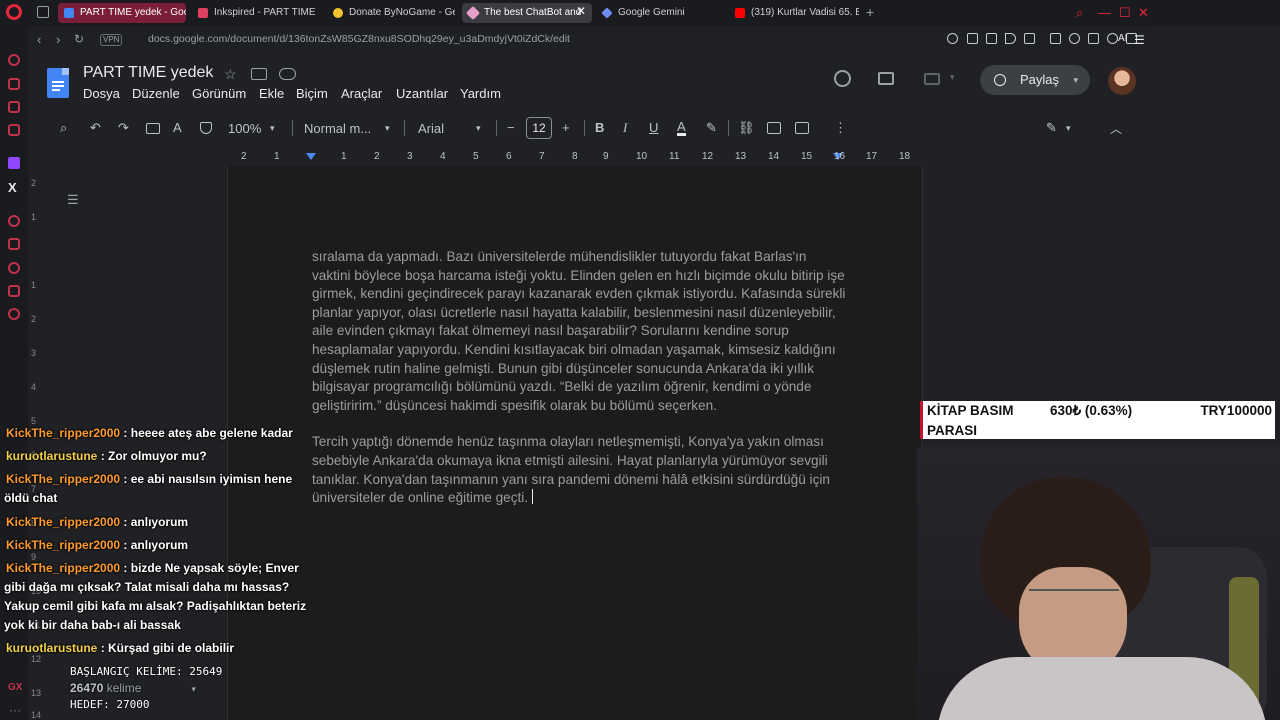  What do you see at coordinates (361, 93) in the screenshot?
I see `menu-araclar: Araçlar` at bounding box center [361, 93].